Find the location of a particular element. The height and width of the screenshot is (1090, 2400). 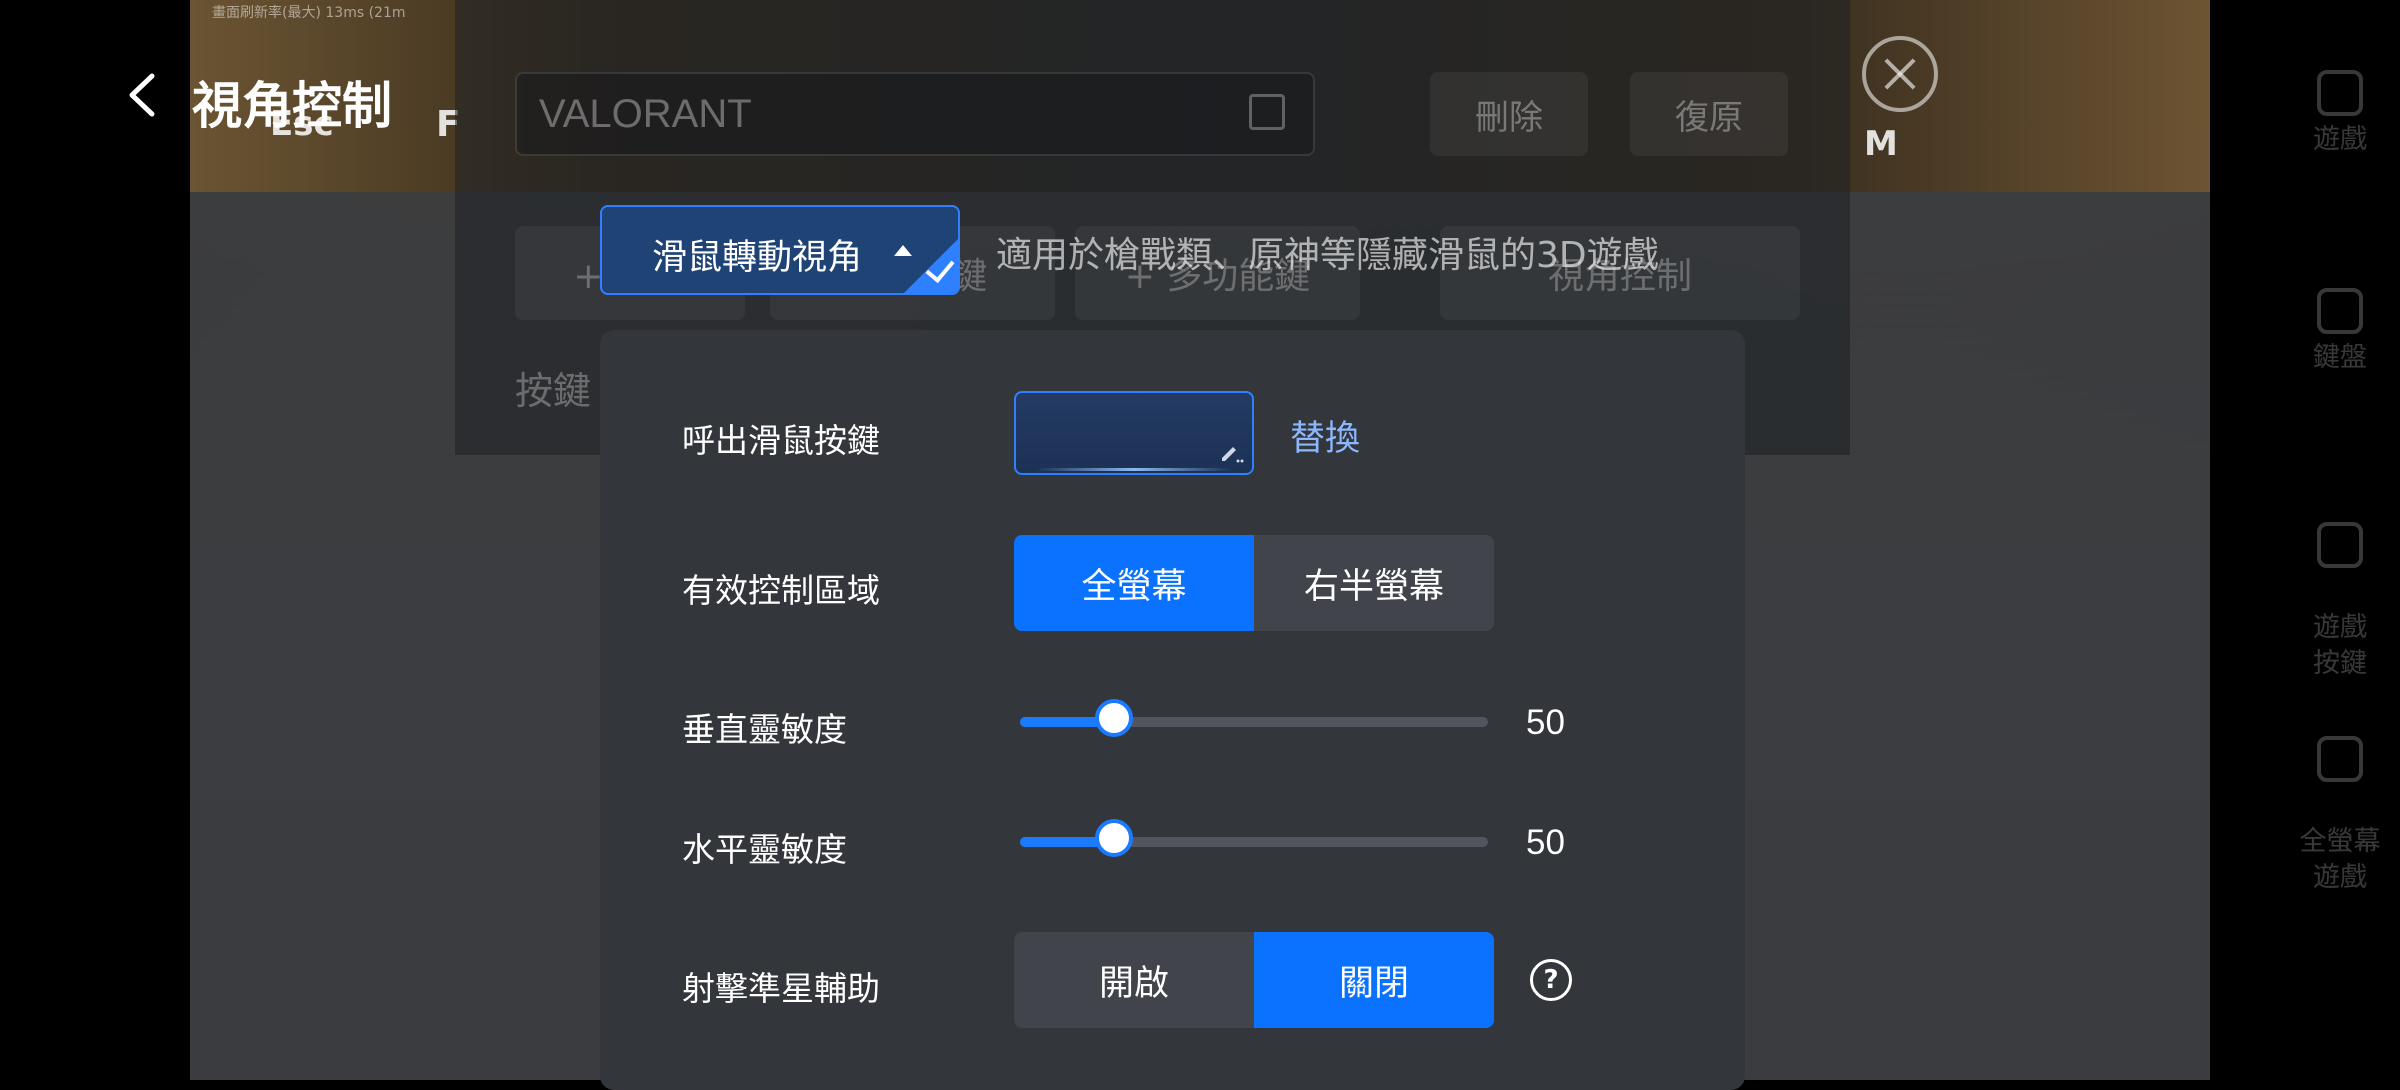

mode-dropdown: 滑鼠轉動視角 is located at coordinates (780, 250).